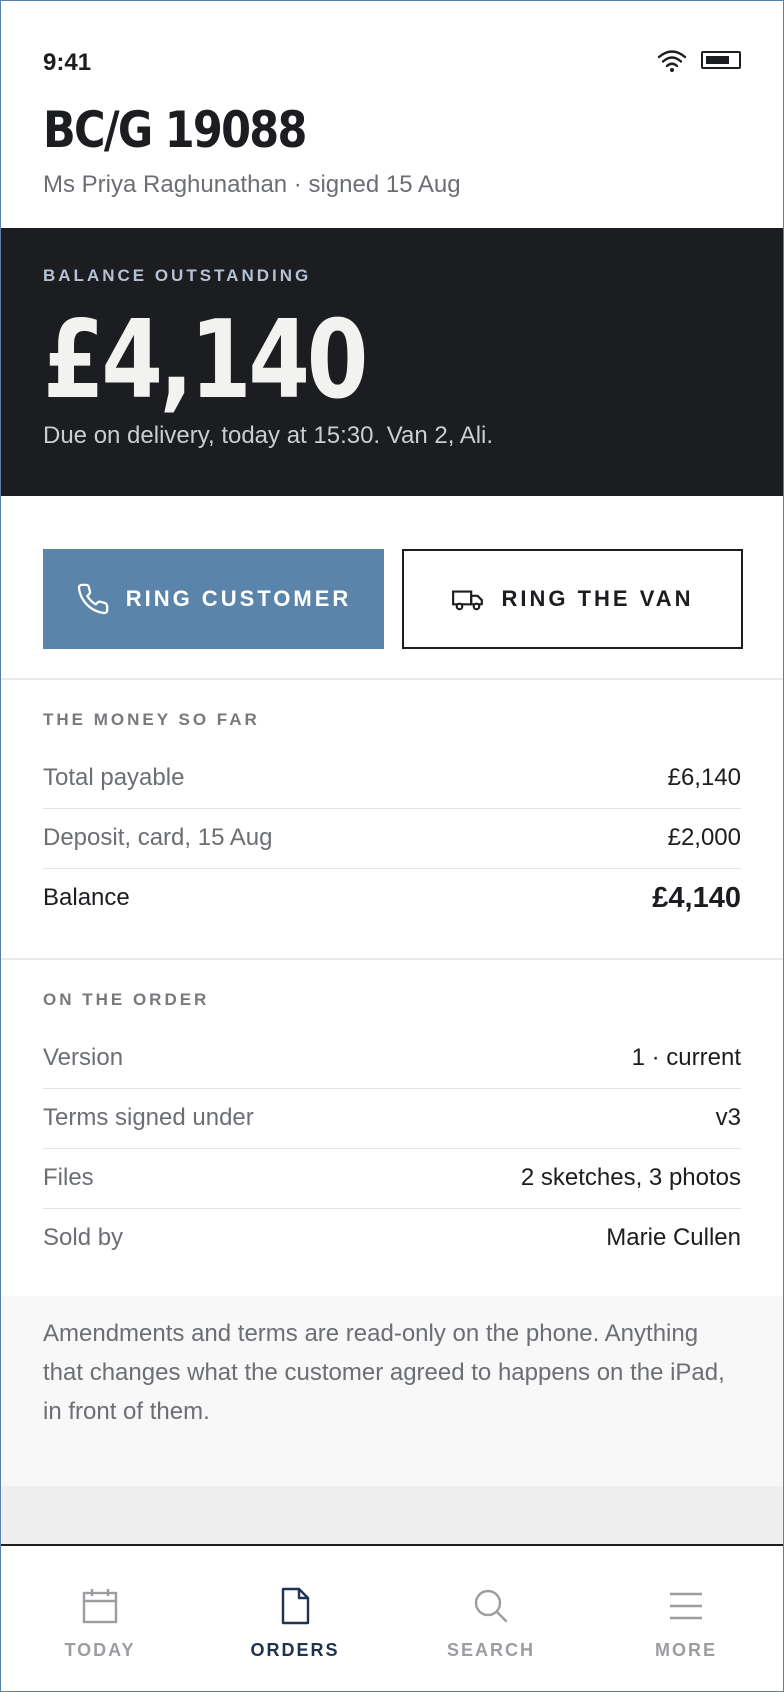  What do you see at coordinates (68, 1177) in the screenshot?
I see `row-label: Files` at bounding box center [68, 1177].